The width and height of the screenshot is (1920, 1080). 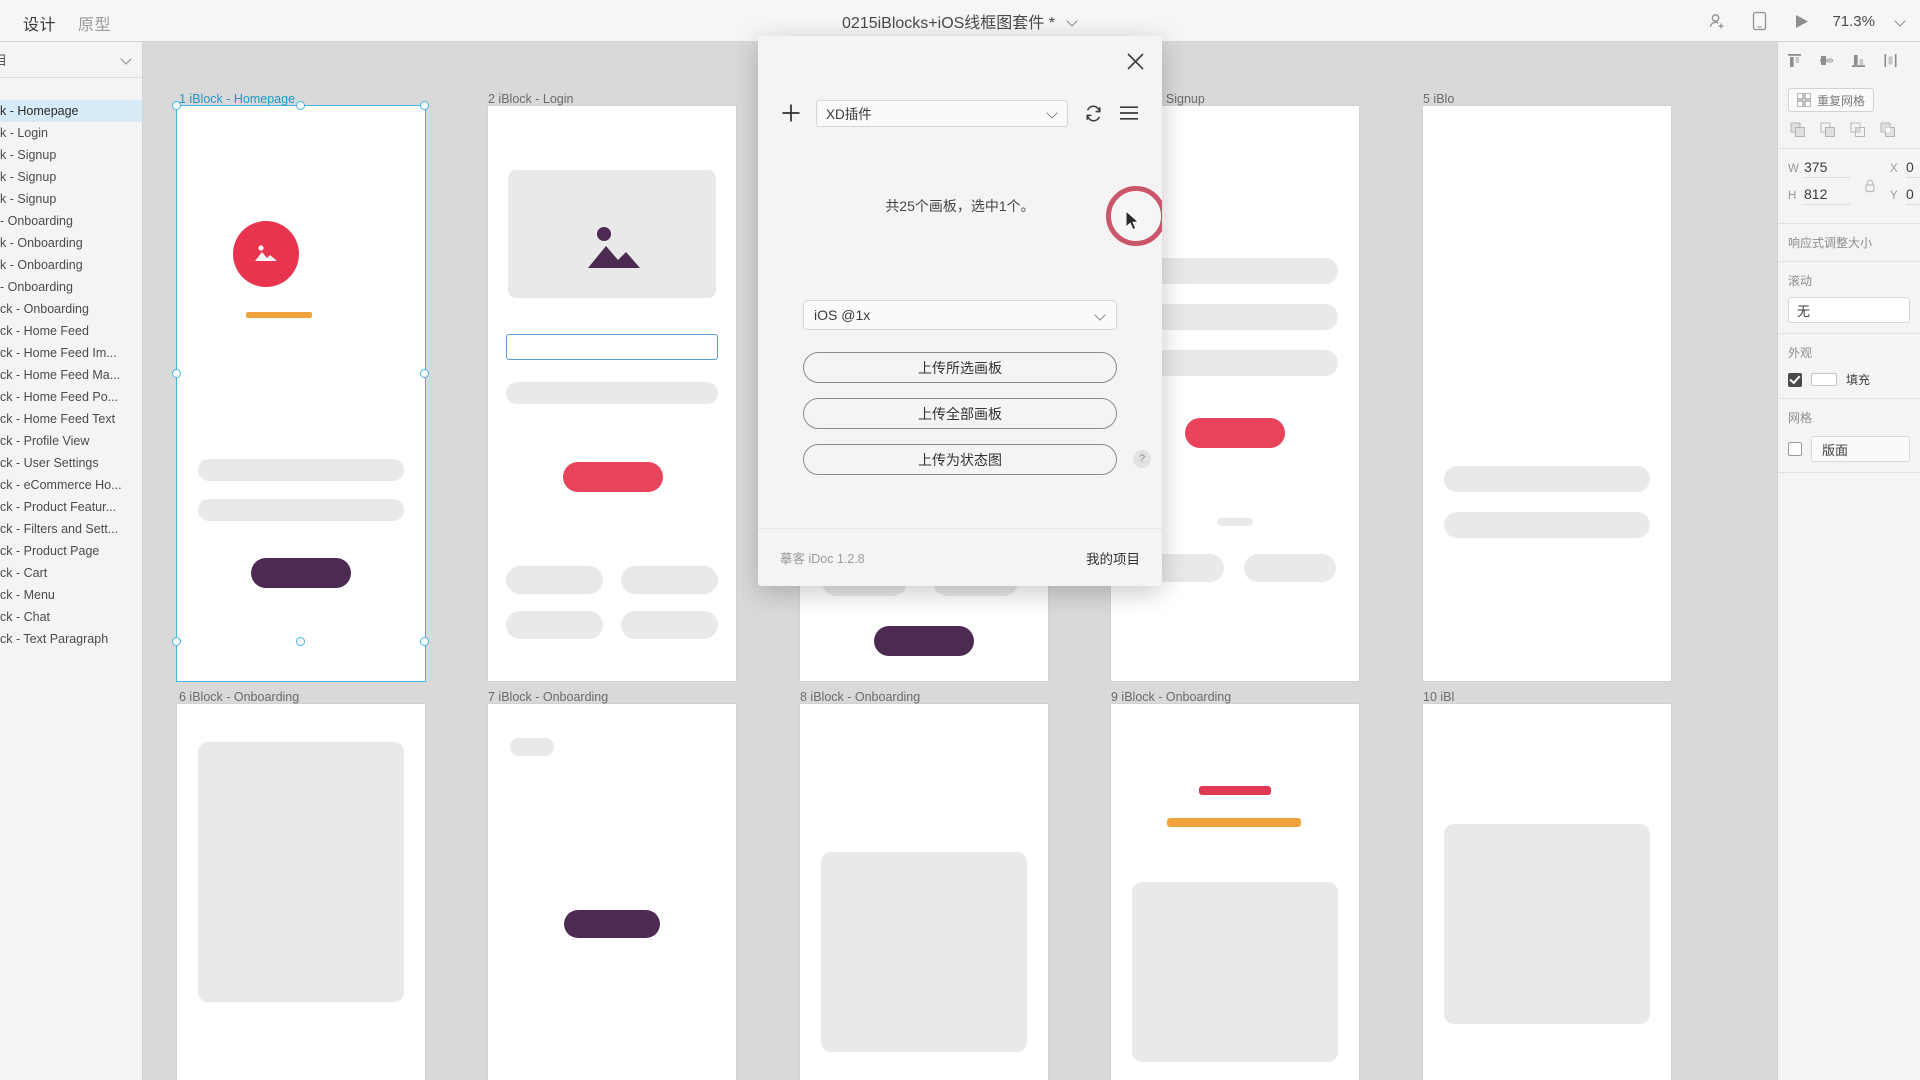 What do you see at coordinates (1890, 60) in the screenshot?
I see `align-center-icon` at bounding box center [1890, 60].